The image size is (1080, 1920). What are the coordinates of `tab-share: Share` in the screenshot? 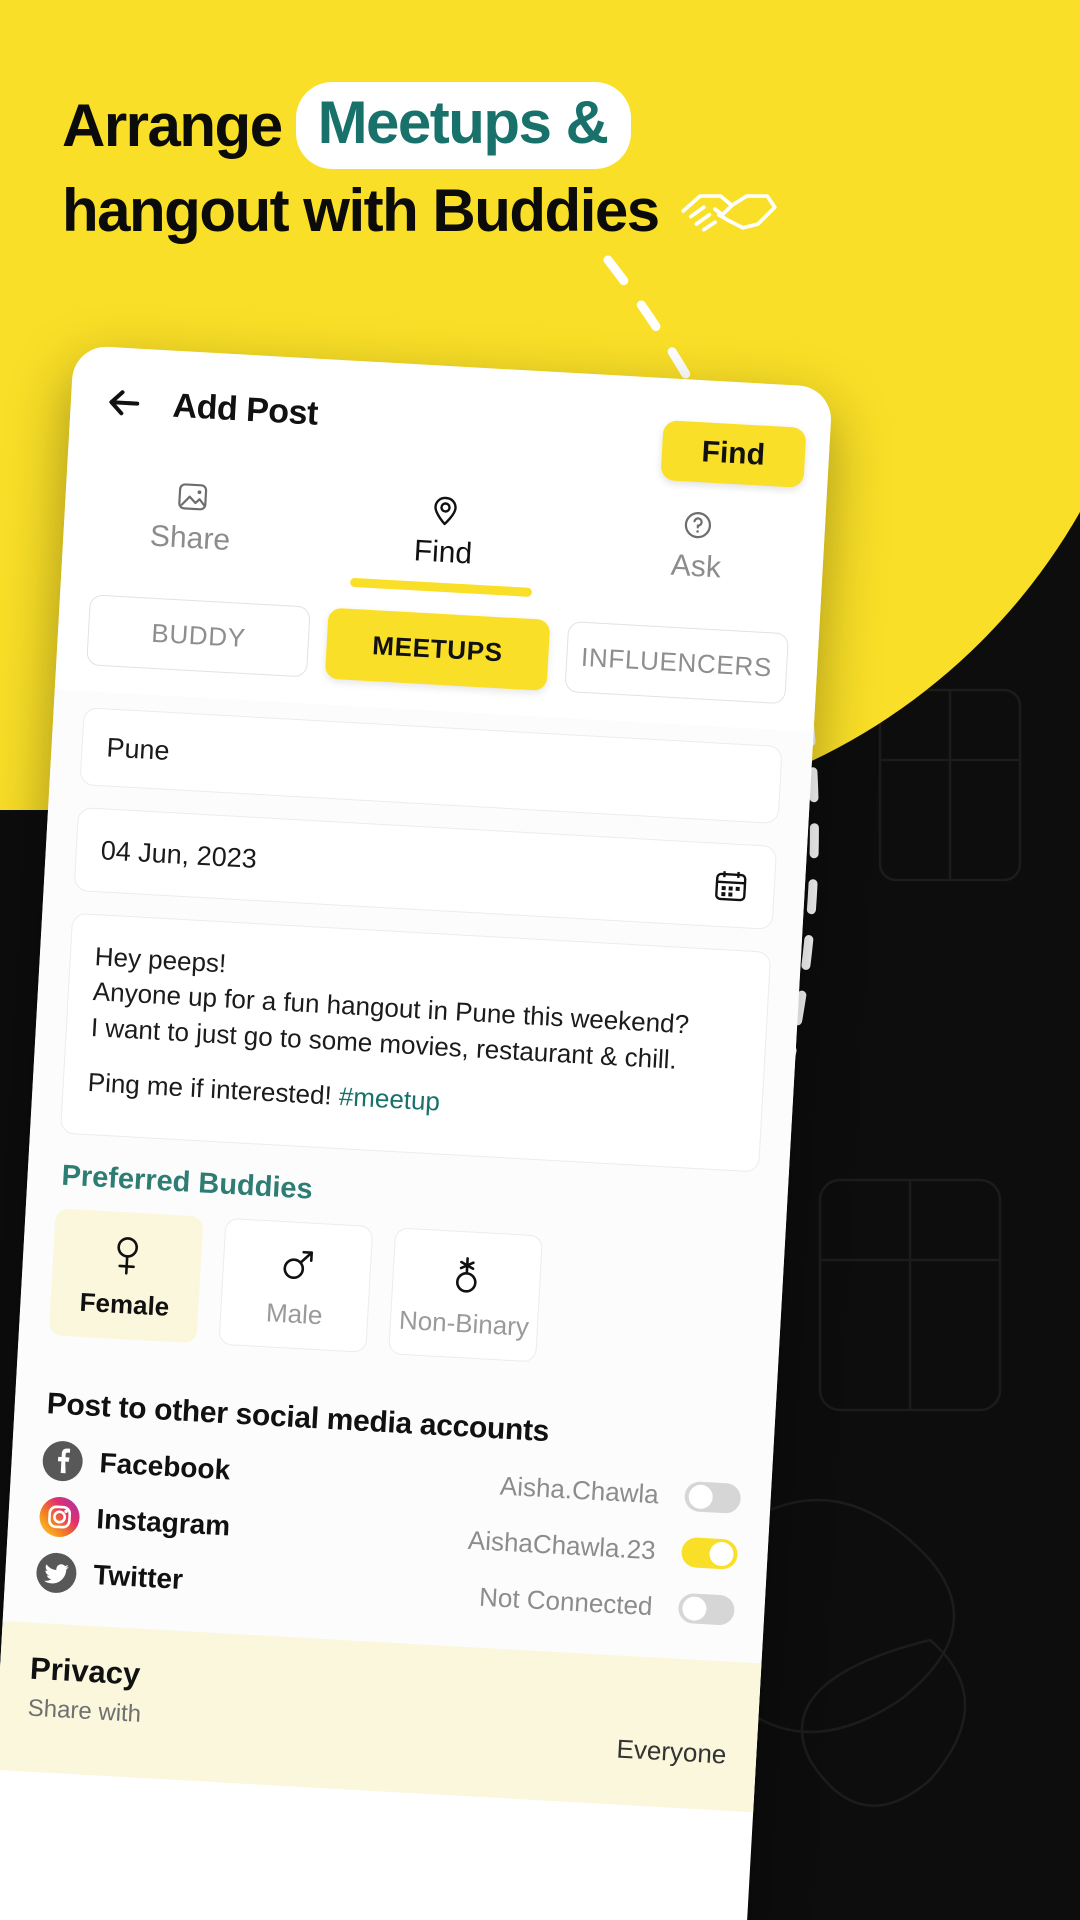 It's located at (190, 529).